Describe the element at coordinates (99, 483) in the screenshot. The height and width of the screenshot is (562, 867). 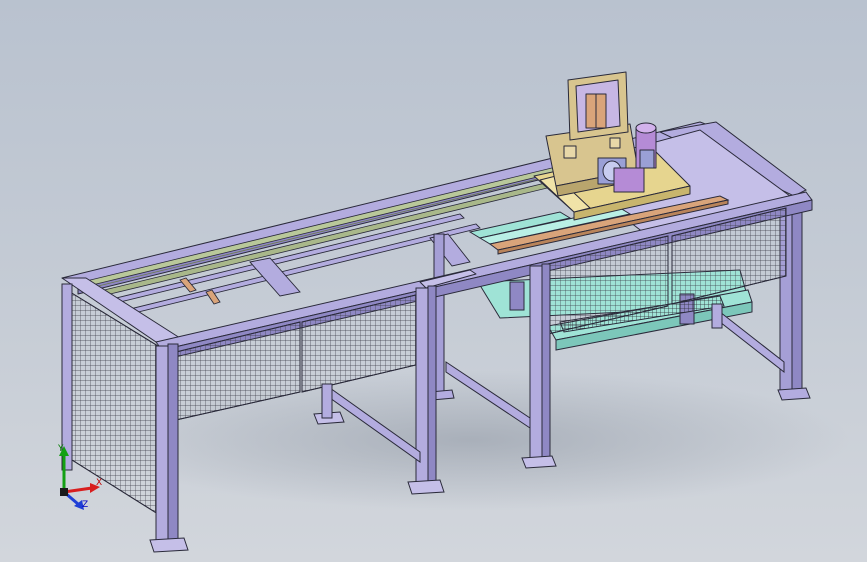
I see `axis-x-label: X` at that location.